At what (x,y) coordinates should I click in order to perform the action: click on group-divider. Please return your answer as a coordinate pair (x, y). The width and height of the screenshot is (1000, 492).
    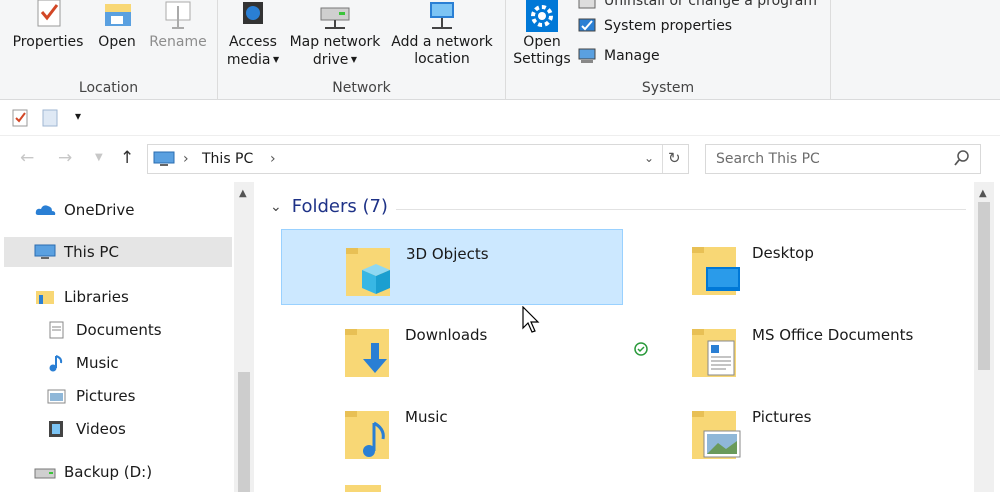
    Looking at the image, I should click on (681, 209).